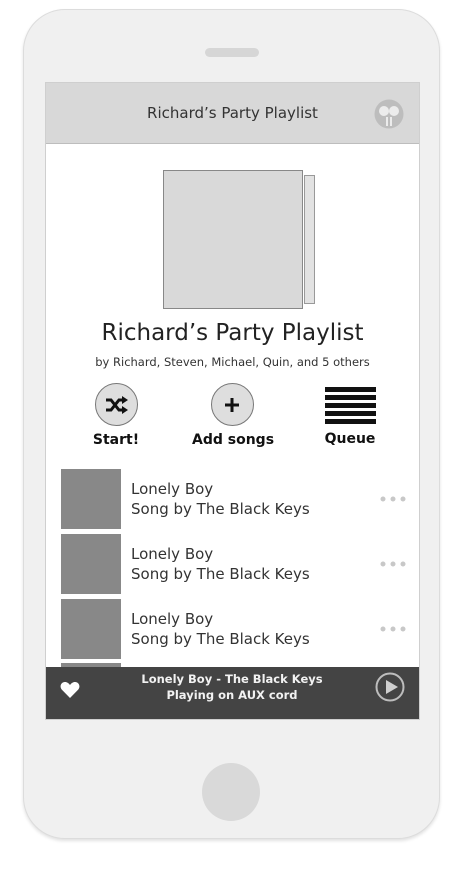 This screenshot has width=462, height=886. I want to click on plus-icon, so click(232, 404).